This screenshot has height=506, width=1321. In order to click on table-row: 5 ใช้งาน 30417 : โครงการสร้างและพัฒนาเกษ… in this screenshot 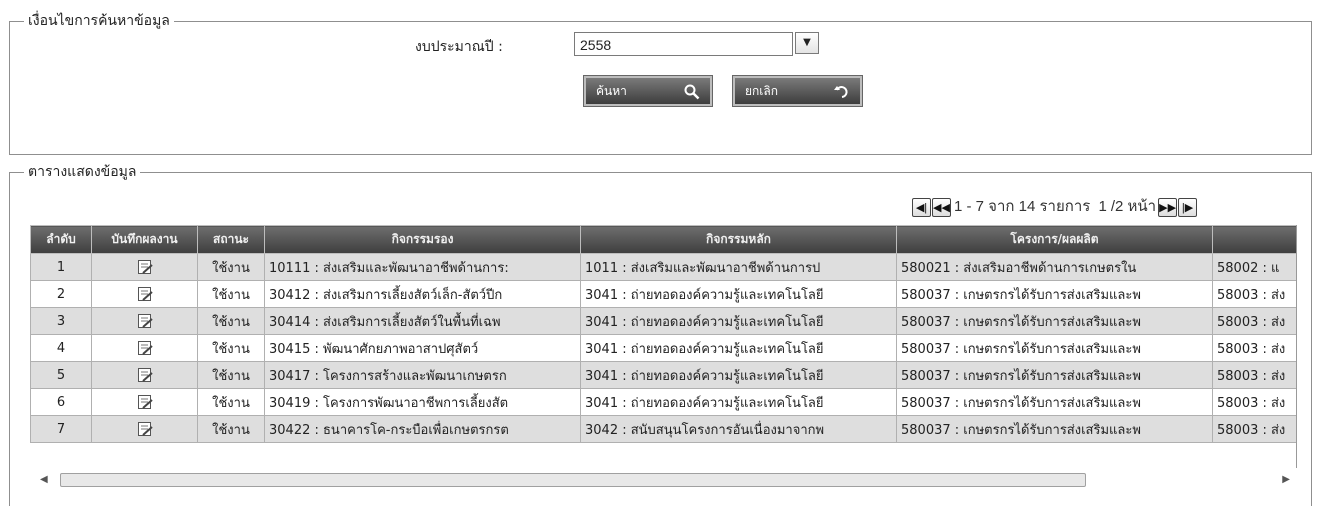, I will do `click(663, 375)`.